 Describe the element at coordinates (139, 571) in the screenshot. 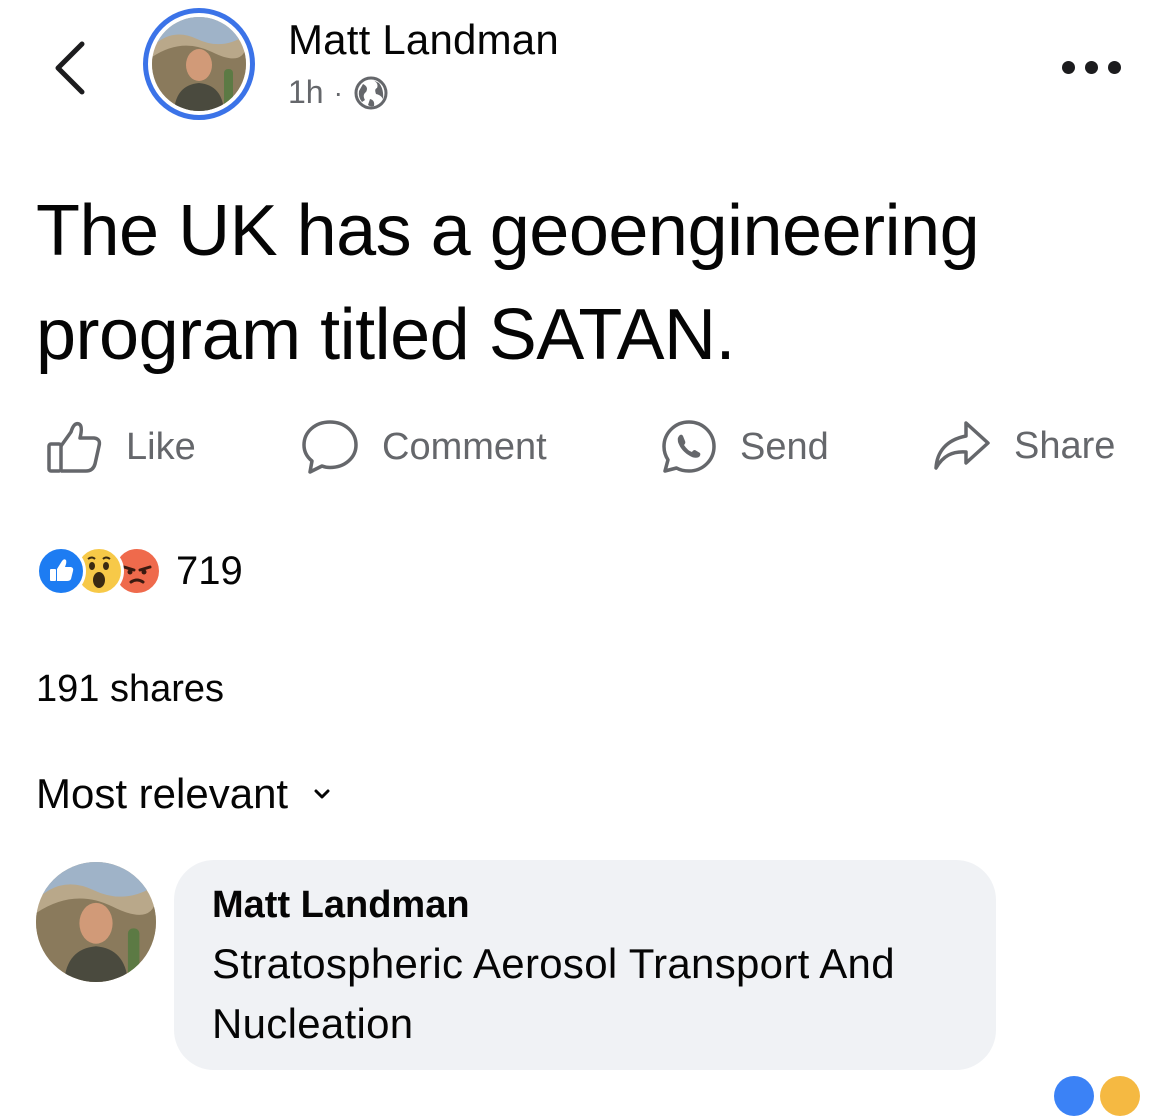

I see `reactions-summary: 719` at that location.